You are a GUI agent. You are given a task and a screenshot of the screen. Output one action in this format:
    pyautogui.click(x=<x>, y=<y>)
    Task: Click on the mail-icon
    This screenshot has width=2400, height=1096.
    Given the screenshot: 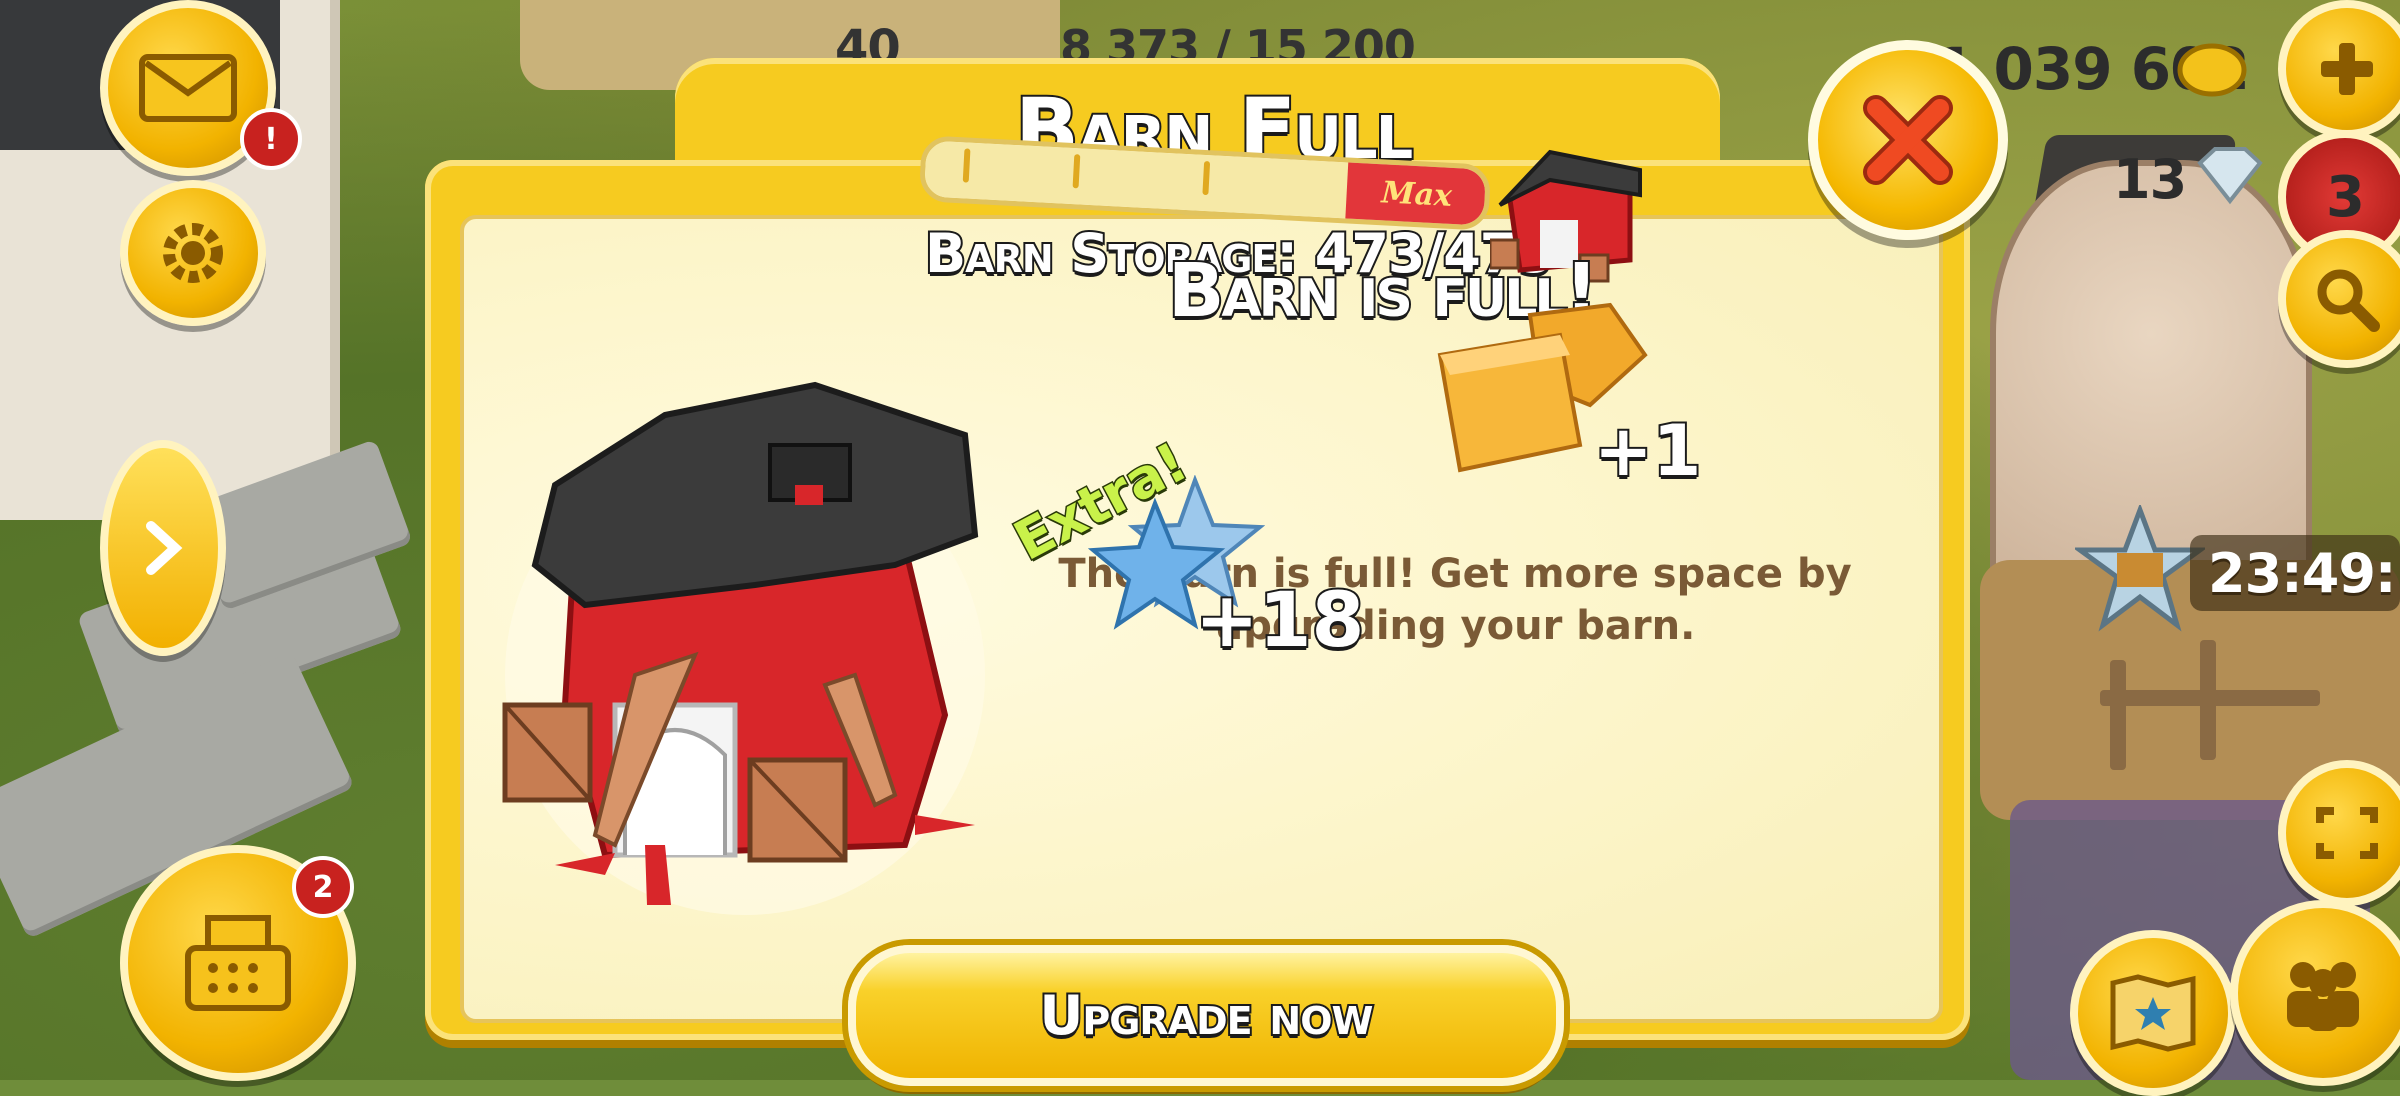 What is the action you would take?
    pyautogui.click(x=188, y=88)
    